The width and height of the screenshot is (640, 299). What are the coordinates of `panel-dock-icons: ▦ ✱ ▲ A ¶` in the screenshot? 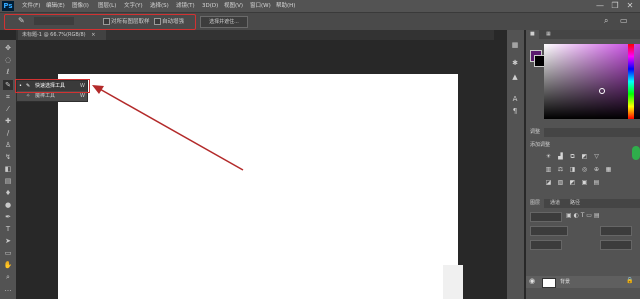 It's located at (515, 164).